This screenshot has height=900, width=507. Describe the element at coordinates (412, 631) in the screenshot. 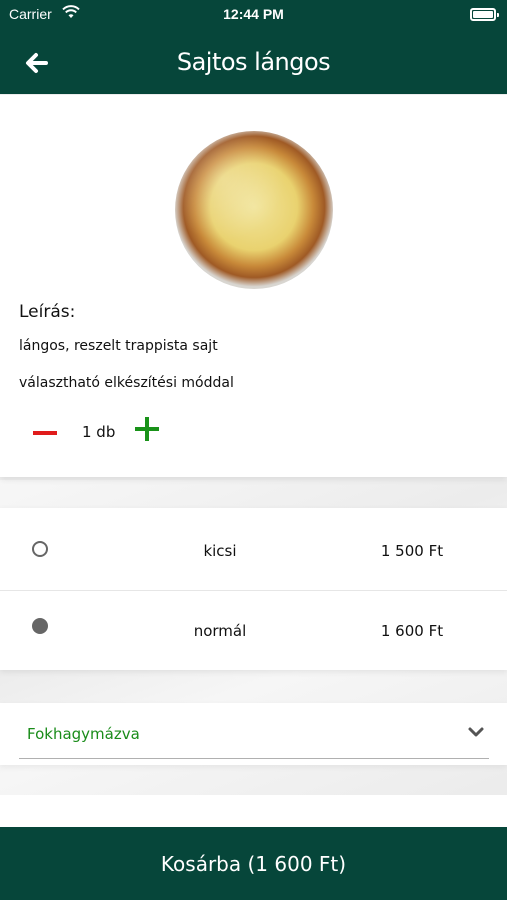

I see `option-price: 1 600 Ft` at that location.